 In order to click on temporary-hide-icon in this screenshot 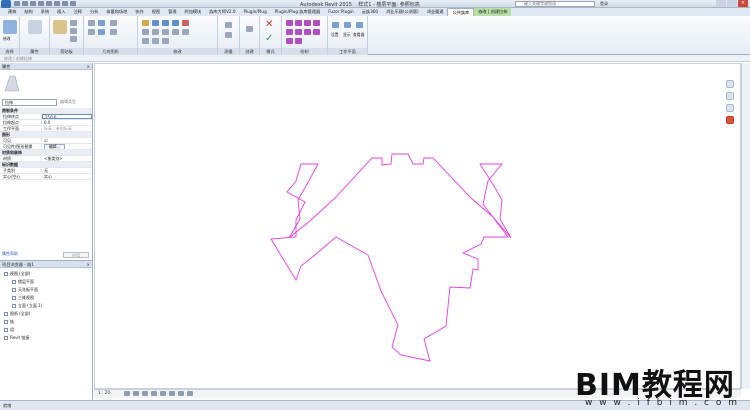, I will do `click(181, 393)`.